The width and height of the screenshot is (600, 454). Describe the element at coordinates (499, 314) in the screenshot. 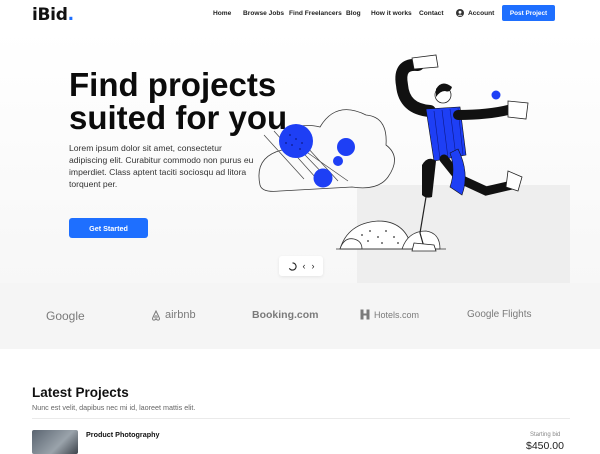

I see `brand-google-flights: Google Flights` at that location.